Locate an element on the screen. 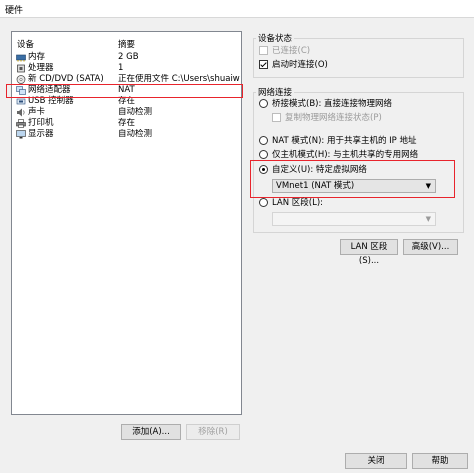  device-name: 显示器 is located at coordinates (41, 134).